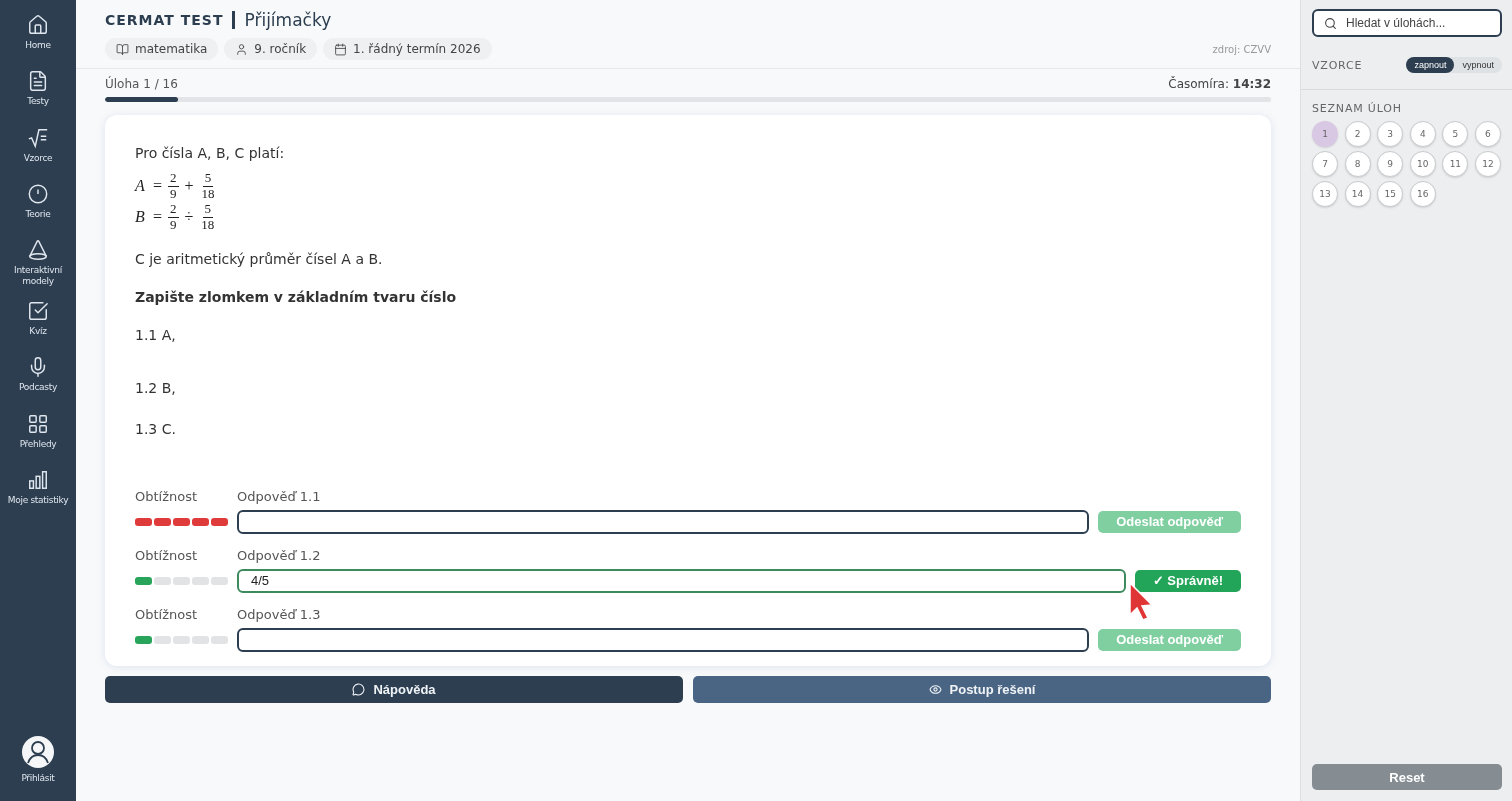 This screenshot has height=801, width=1512. I want to click on login-item: Přihlásit, so click(38, 758).